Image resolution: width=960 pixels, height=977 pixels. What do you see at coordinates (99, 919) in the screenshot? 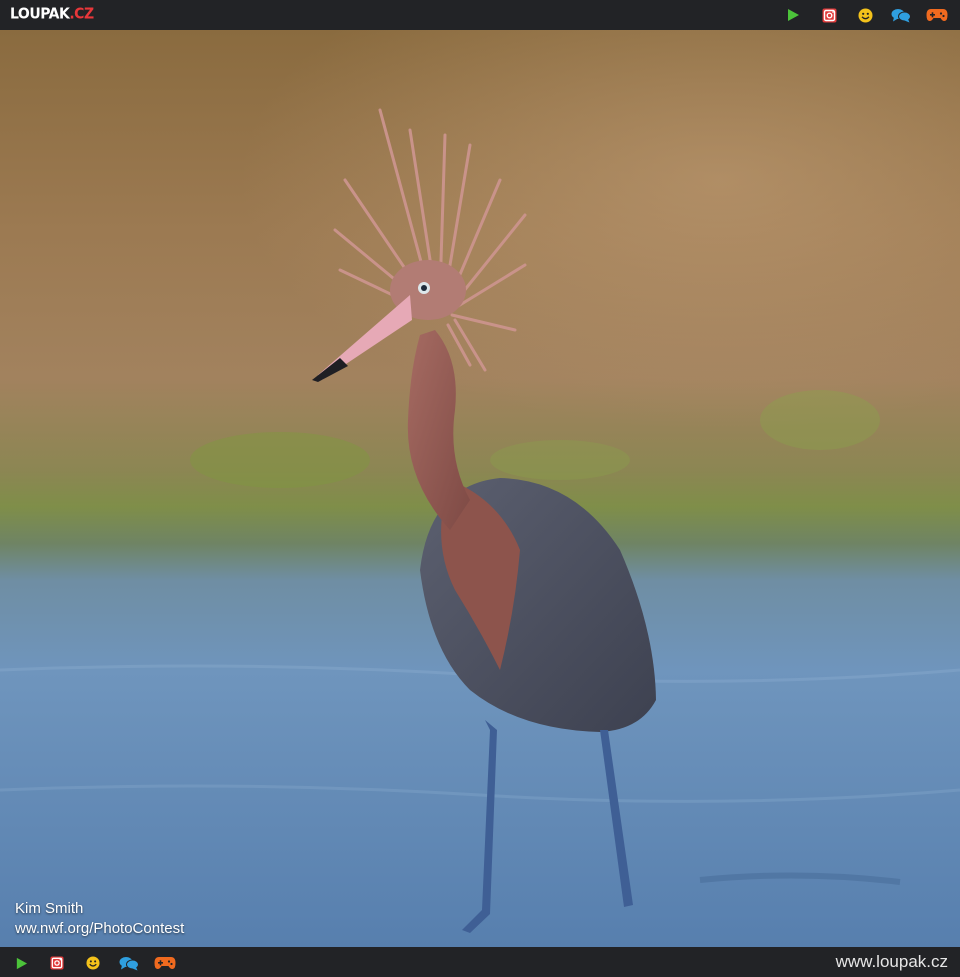
I see `photo-credit: Kim Smith ww.nwf.org/PhotoContest` at bounding box center [99, 919].